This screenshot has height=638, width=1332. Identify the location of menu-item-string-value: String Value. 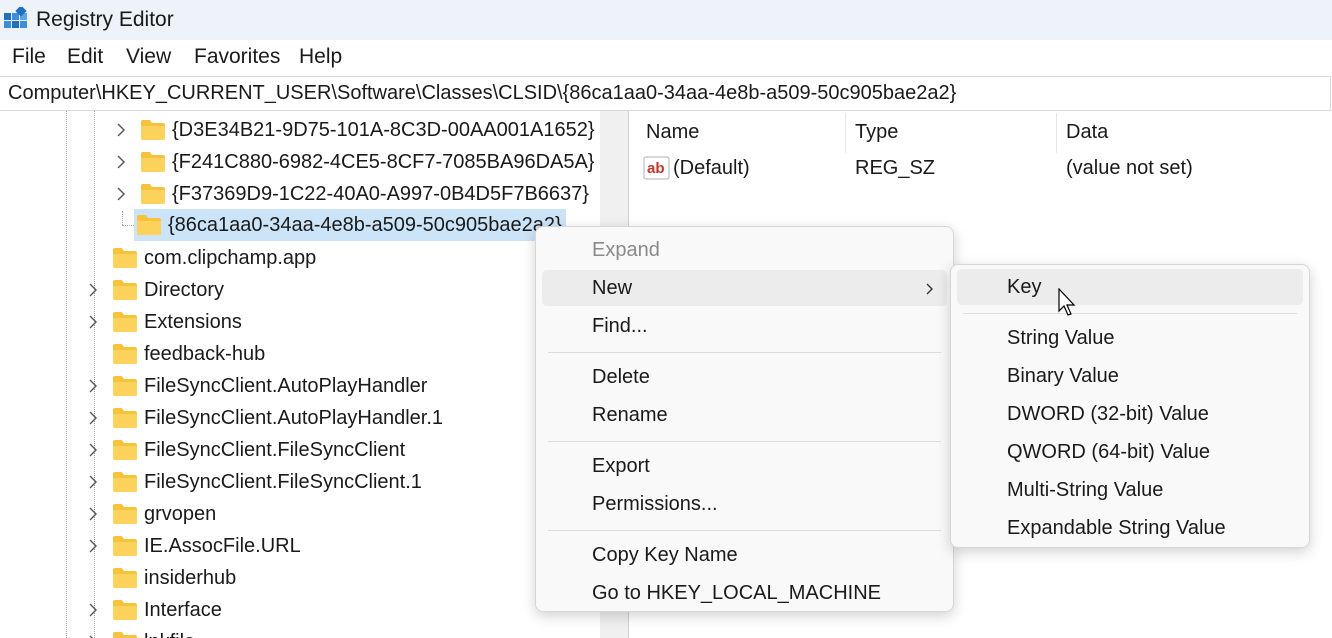
(1130, 338).